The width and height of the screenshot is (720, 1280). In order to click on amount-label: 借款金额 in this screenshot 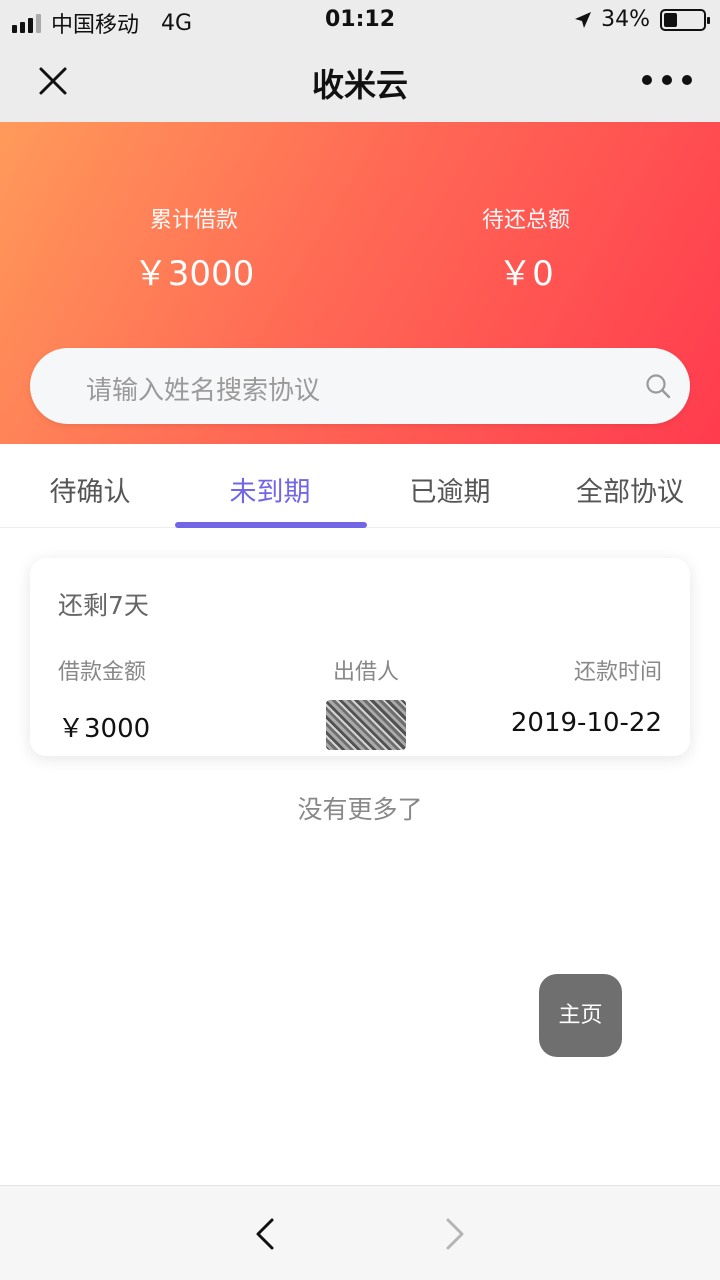, I will do `click(102, 672)`.